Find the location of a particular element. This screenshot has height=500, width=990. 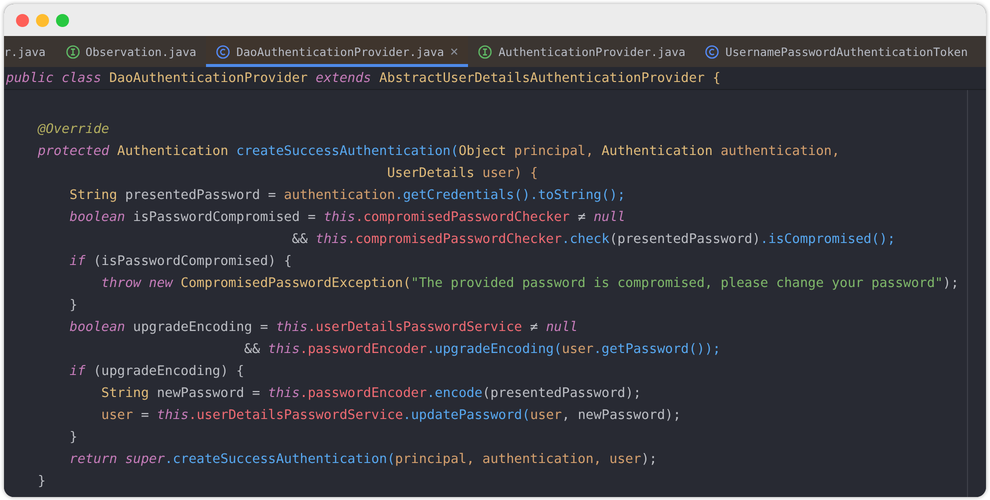

code-line: user = this.userDetailsPasswordService.updatePassword(user, newPassword); is located at coordinates (390, 415).